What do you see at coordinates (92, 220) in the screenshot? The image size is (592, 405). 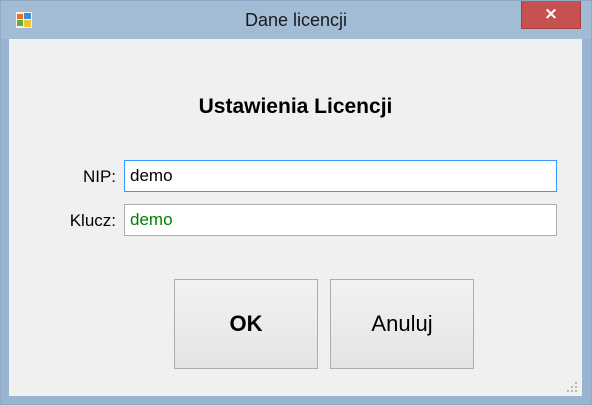 I see `key-label: Klucz:` at bounding box center [92, 220].